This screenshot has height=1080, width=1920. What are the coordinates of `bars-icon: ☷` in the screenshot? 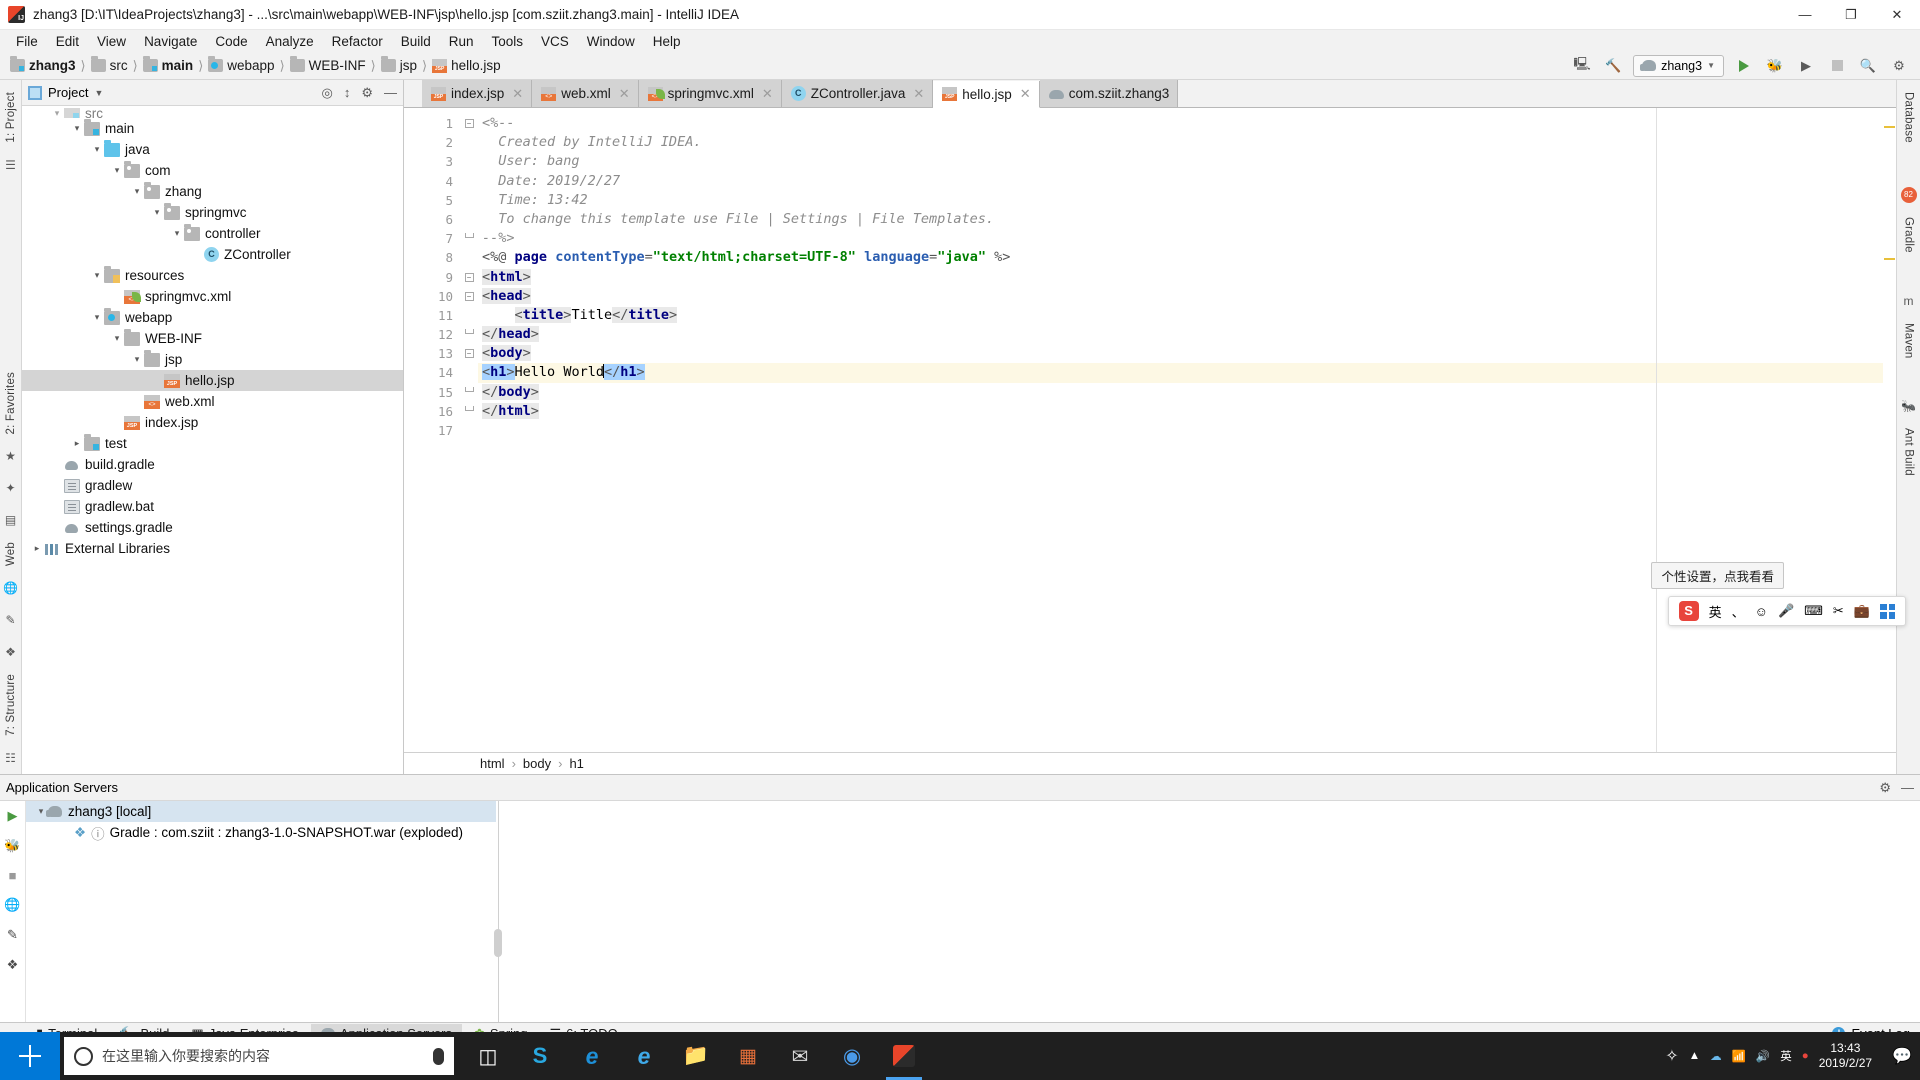 It's located at (11, 758).